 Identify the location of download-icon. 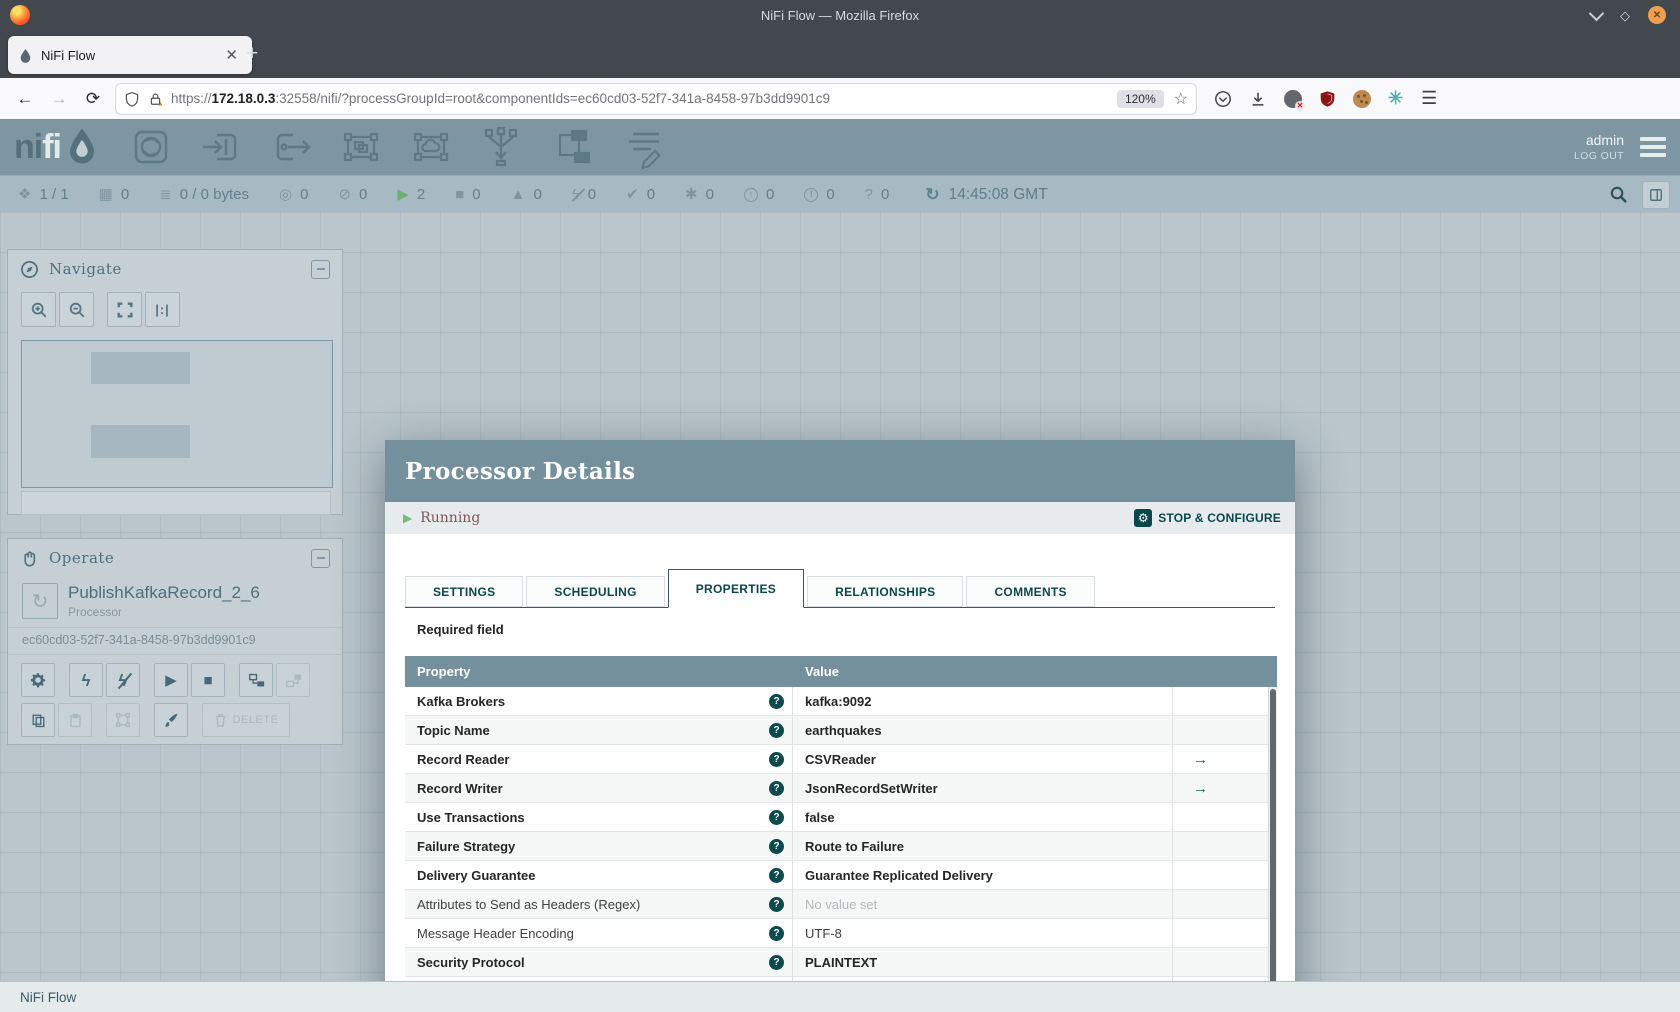
(1258, 99).